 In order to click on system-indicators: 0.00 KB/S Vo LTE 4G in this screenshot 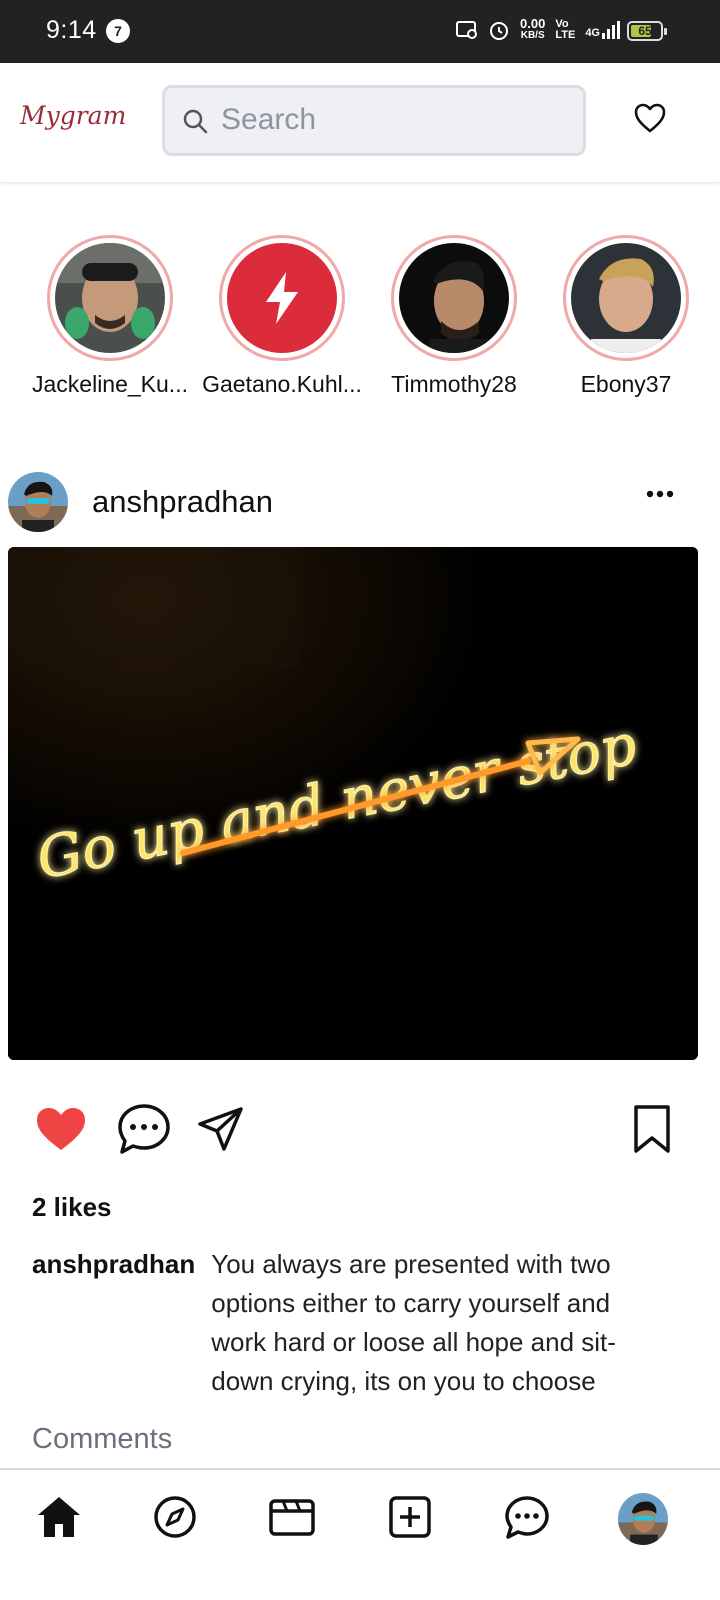, I will do `click(538, 29)`.